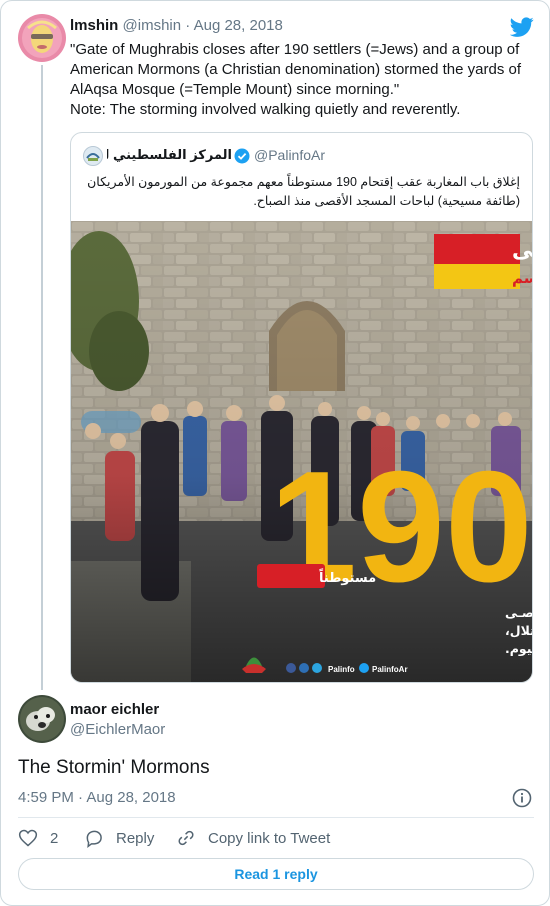 This screenshot has height=906, width=550. Describe the element at coordinates (519, 630) in the screenshot. I see `image-caption-line: المبارك بحماية من قوات الاحتلال،` at that location.